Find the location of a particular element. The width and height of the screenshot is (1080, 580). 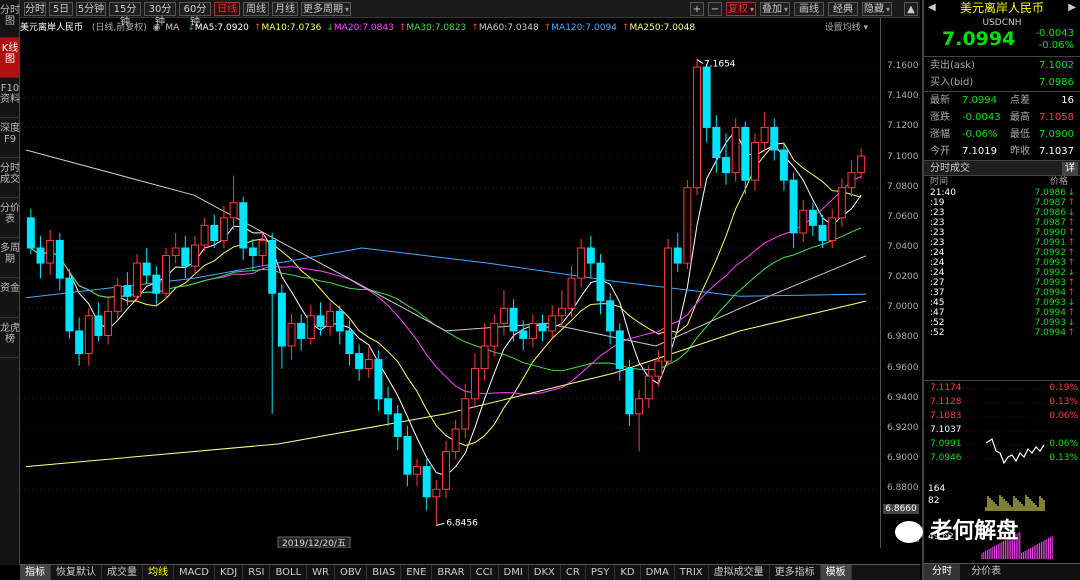

toolbar-btn-0: + is located at coordinates (697, 9).